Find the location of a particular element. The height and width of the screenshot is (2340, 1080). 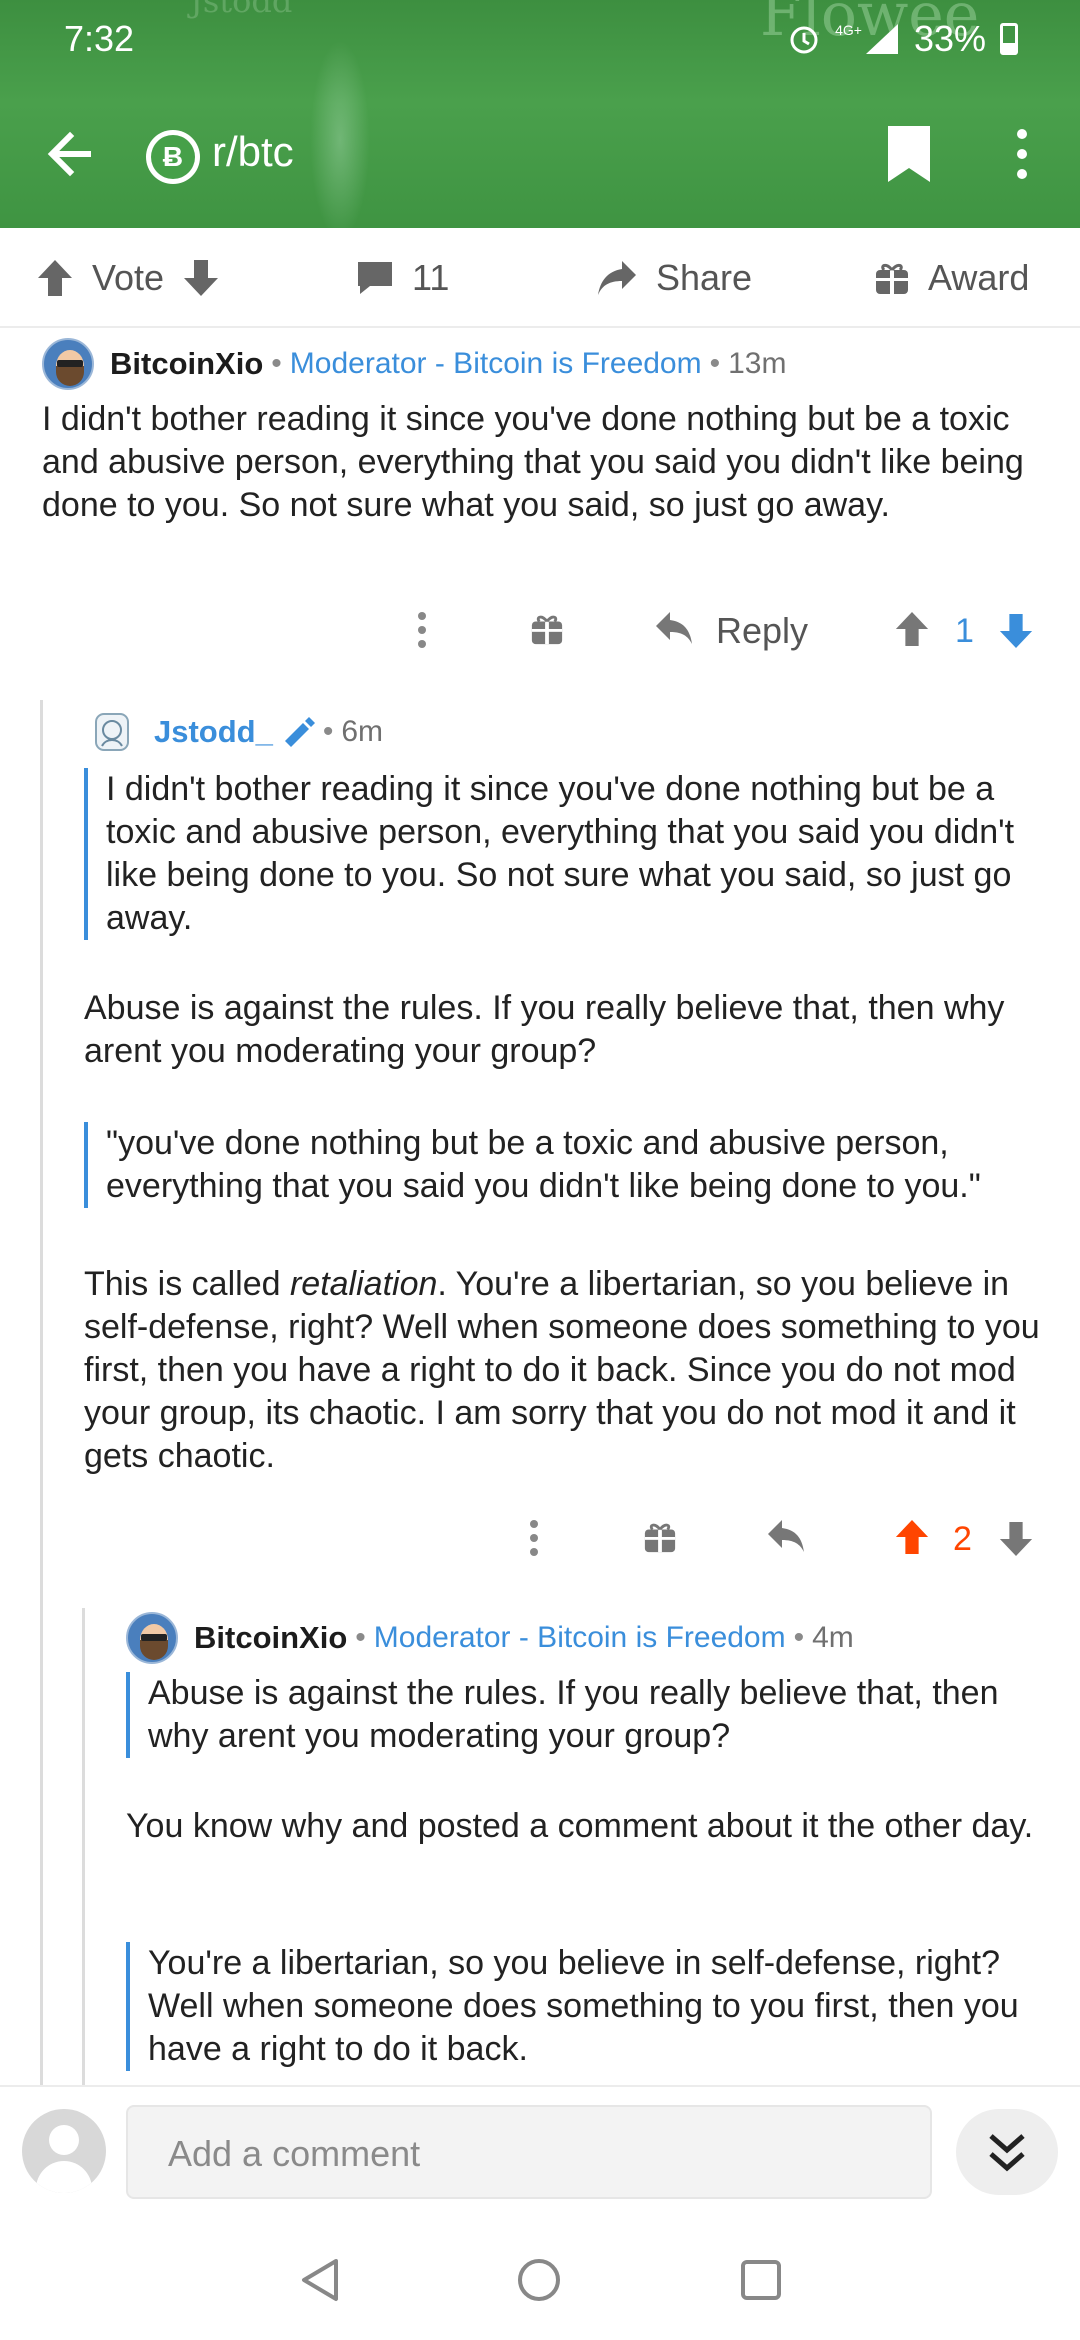

comment-time: 4m is located at coordinates (833, 1637).